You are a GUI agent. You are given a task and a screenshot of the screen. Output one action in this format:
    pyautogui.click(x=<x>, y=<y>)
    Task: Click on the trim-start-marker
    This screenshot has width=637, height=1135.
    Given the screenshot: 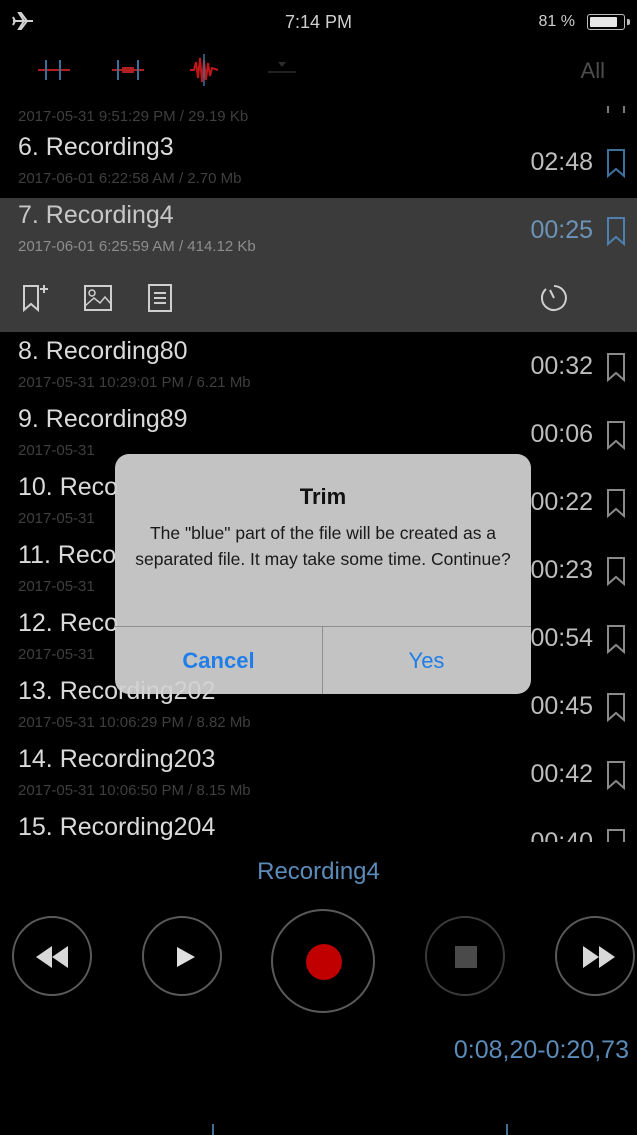 What is the action you would take?
    pyautogui.click(x=213, y=1129)
    